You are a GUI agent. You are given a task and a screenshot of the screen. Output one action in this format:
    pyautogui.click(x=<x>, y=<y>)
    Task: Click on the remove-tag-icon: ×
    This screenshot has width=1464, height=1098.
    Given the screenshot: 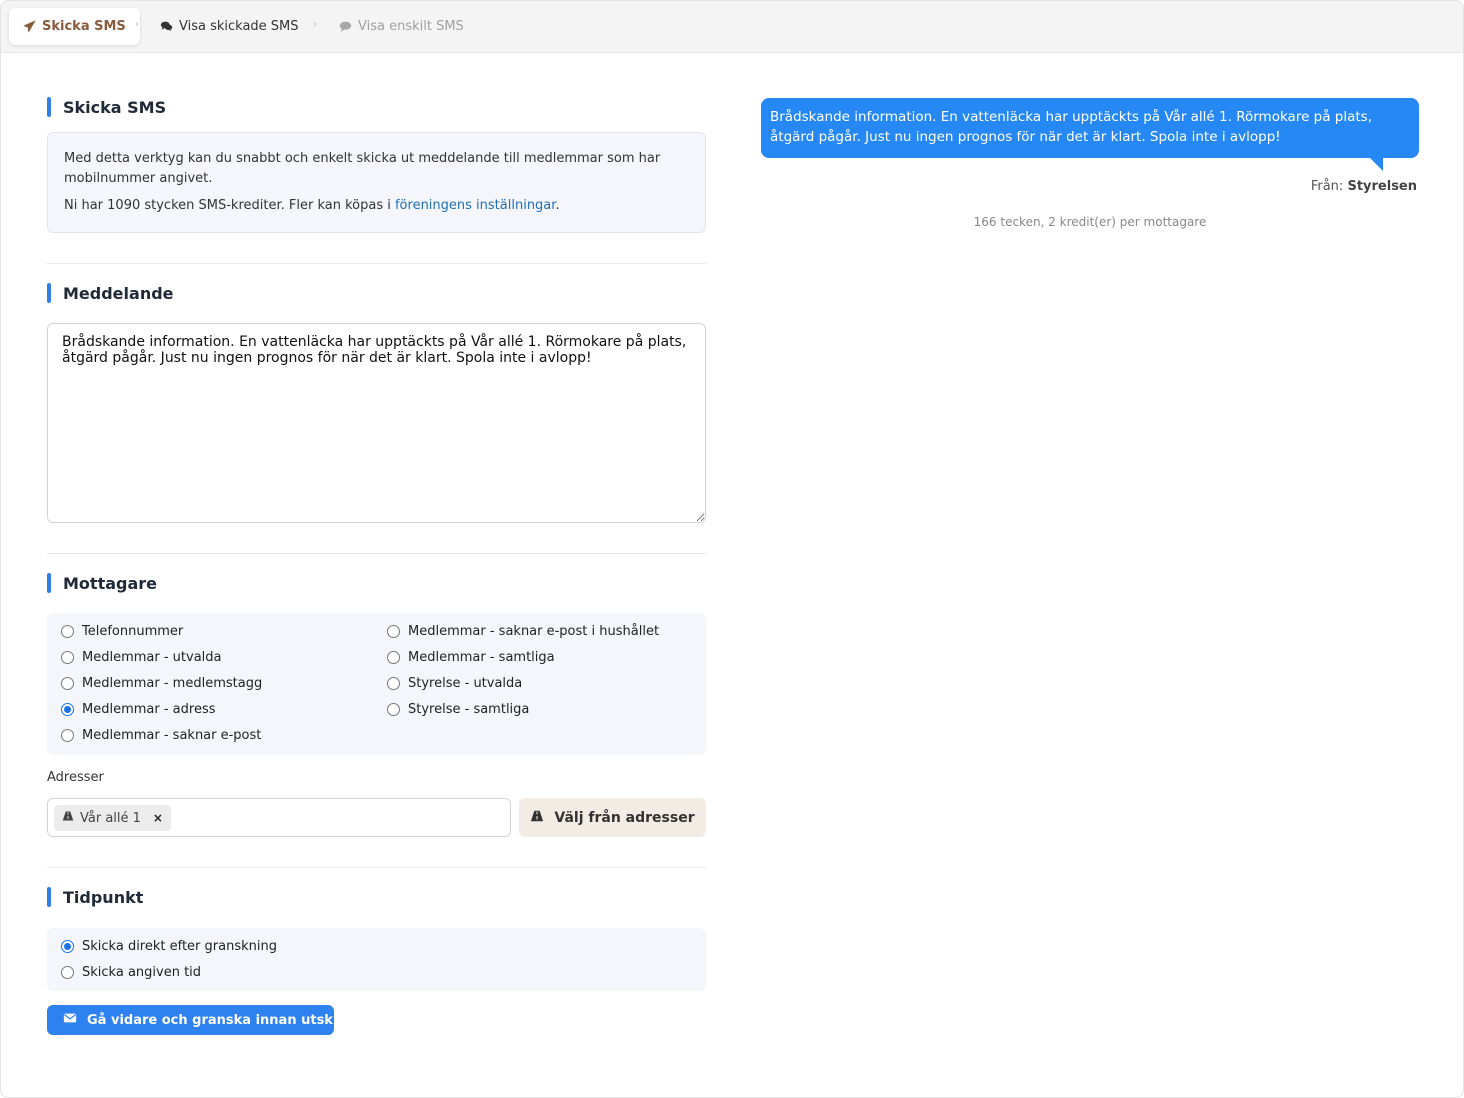 What is the action you would take?
    pyautogui.click(x=158, y=818)
    